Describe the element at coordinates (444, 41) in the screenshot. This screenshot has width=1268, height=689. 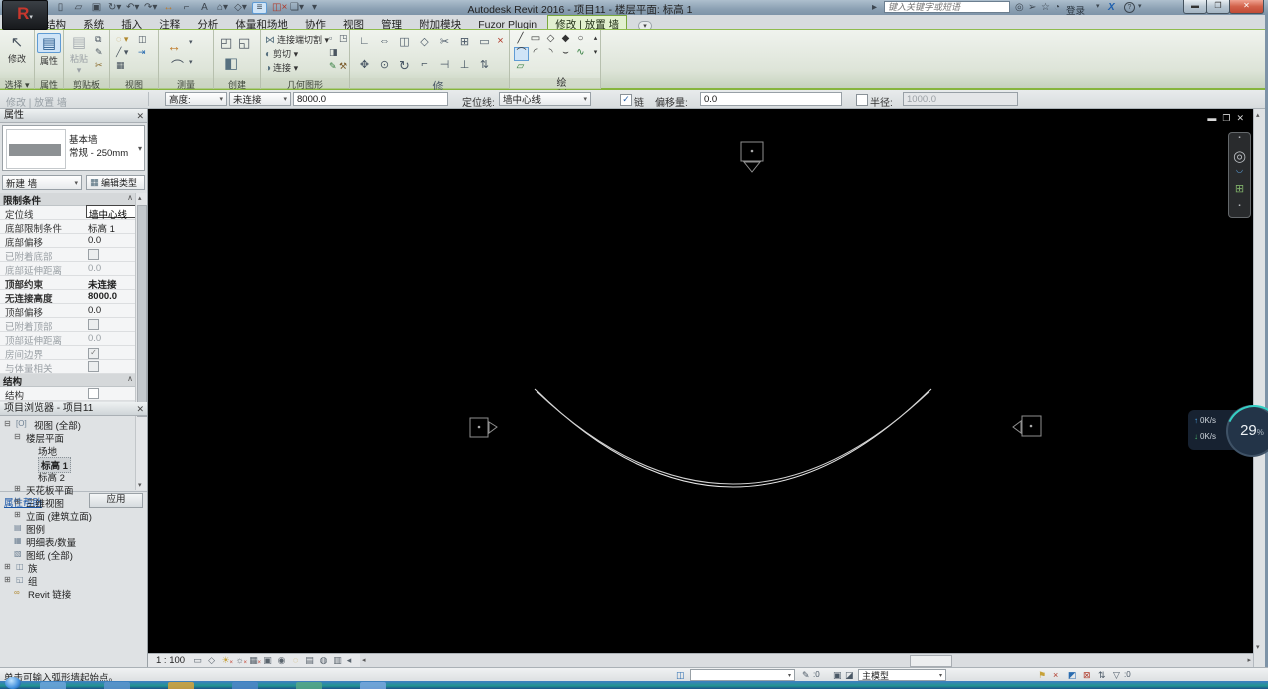
I see `split-element-icon: ✂` at that location.